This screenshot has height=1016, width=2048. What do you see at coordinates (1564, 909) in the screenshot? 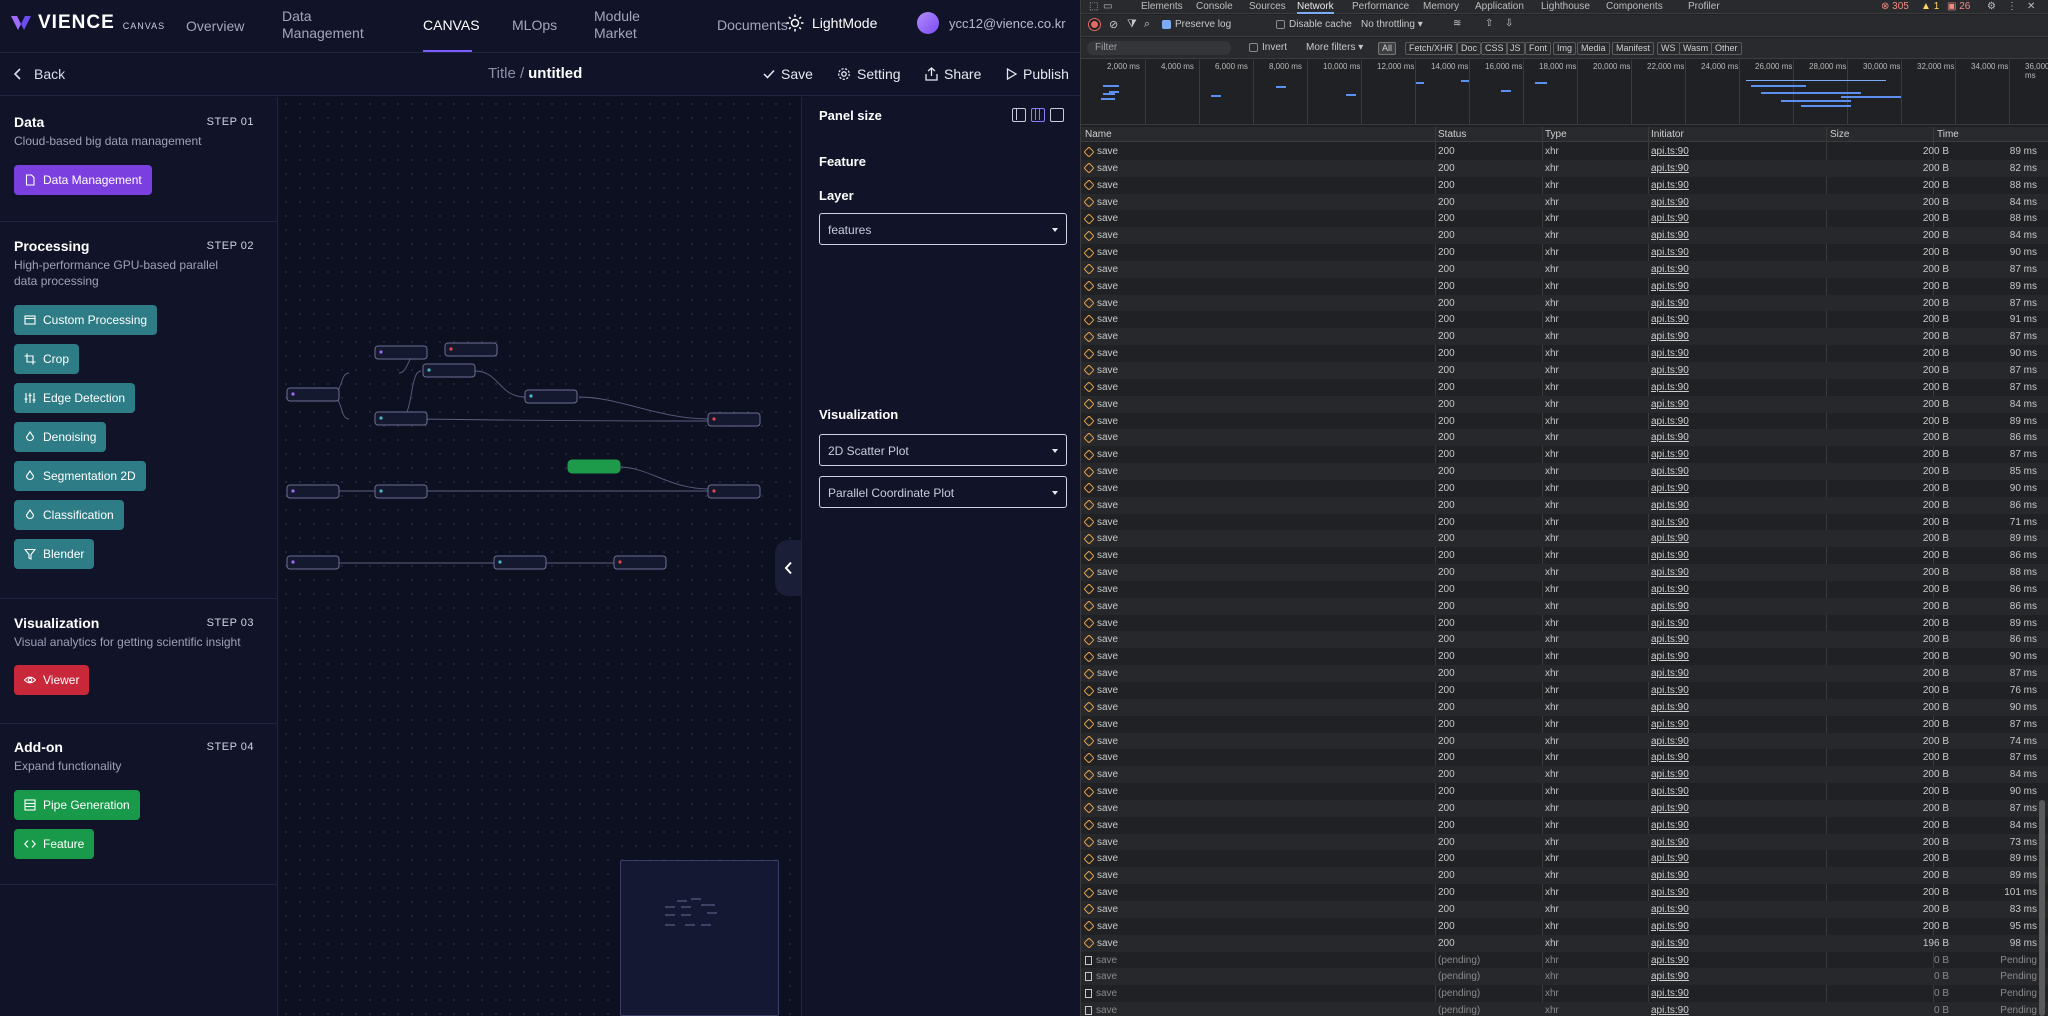
I see `table-row: save 200 xhr api.ts:90 200 B 83 ms` at bounding box center [1564, 909].